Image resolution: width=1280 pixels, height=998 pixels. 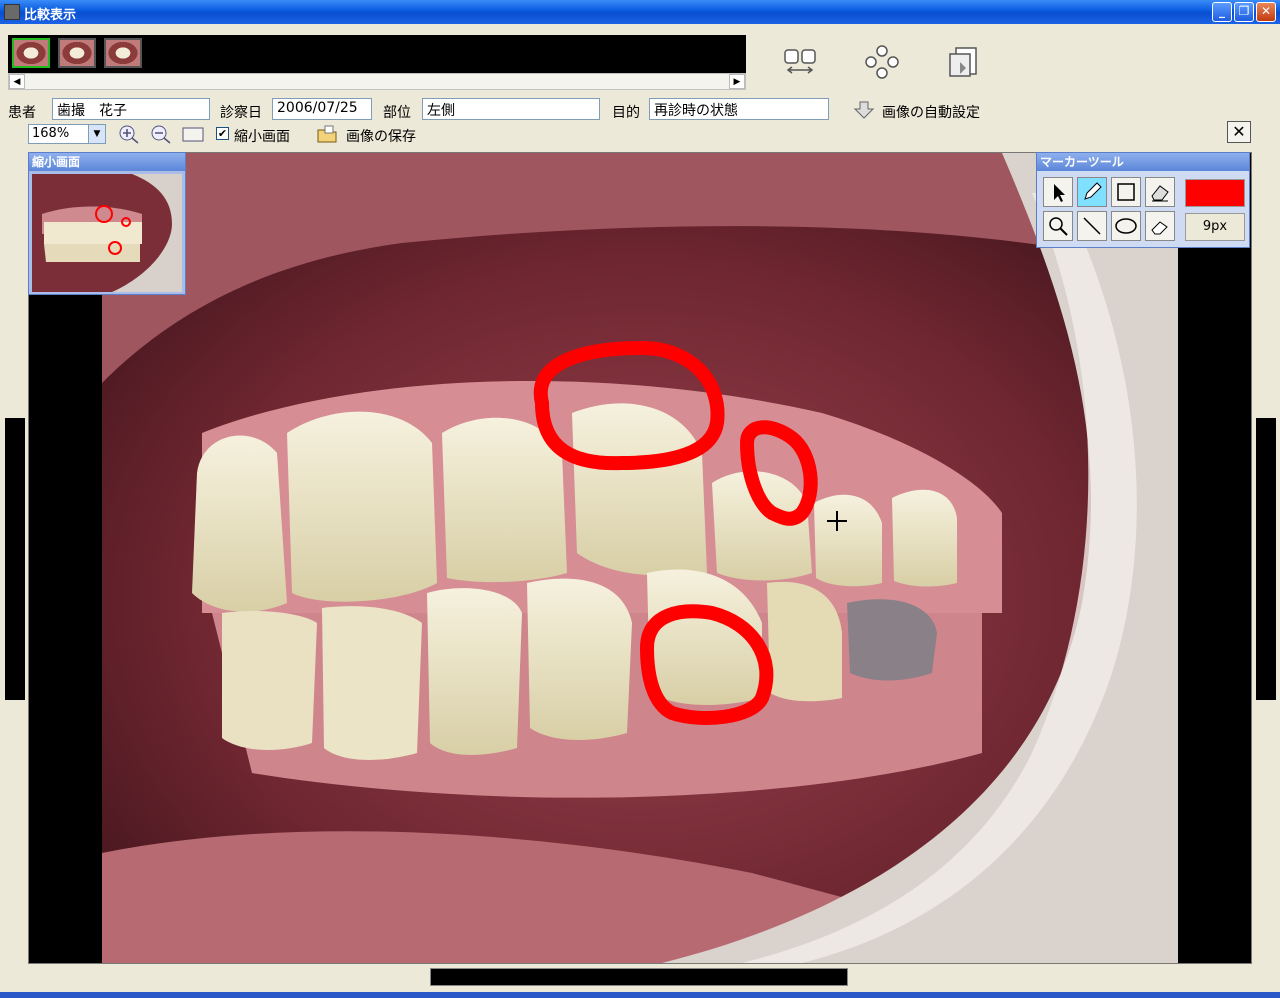 I want to click on pen-tool-icon, so click(x=1092, y=192).